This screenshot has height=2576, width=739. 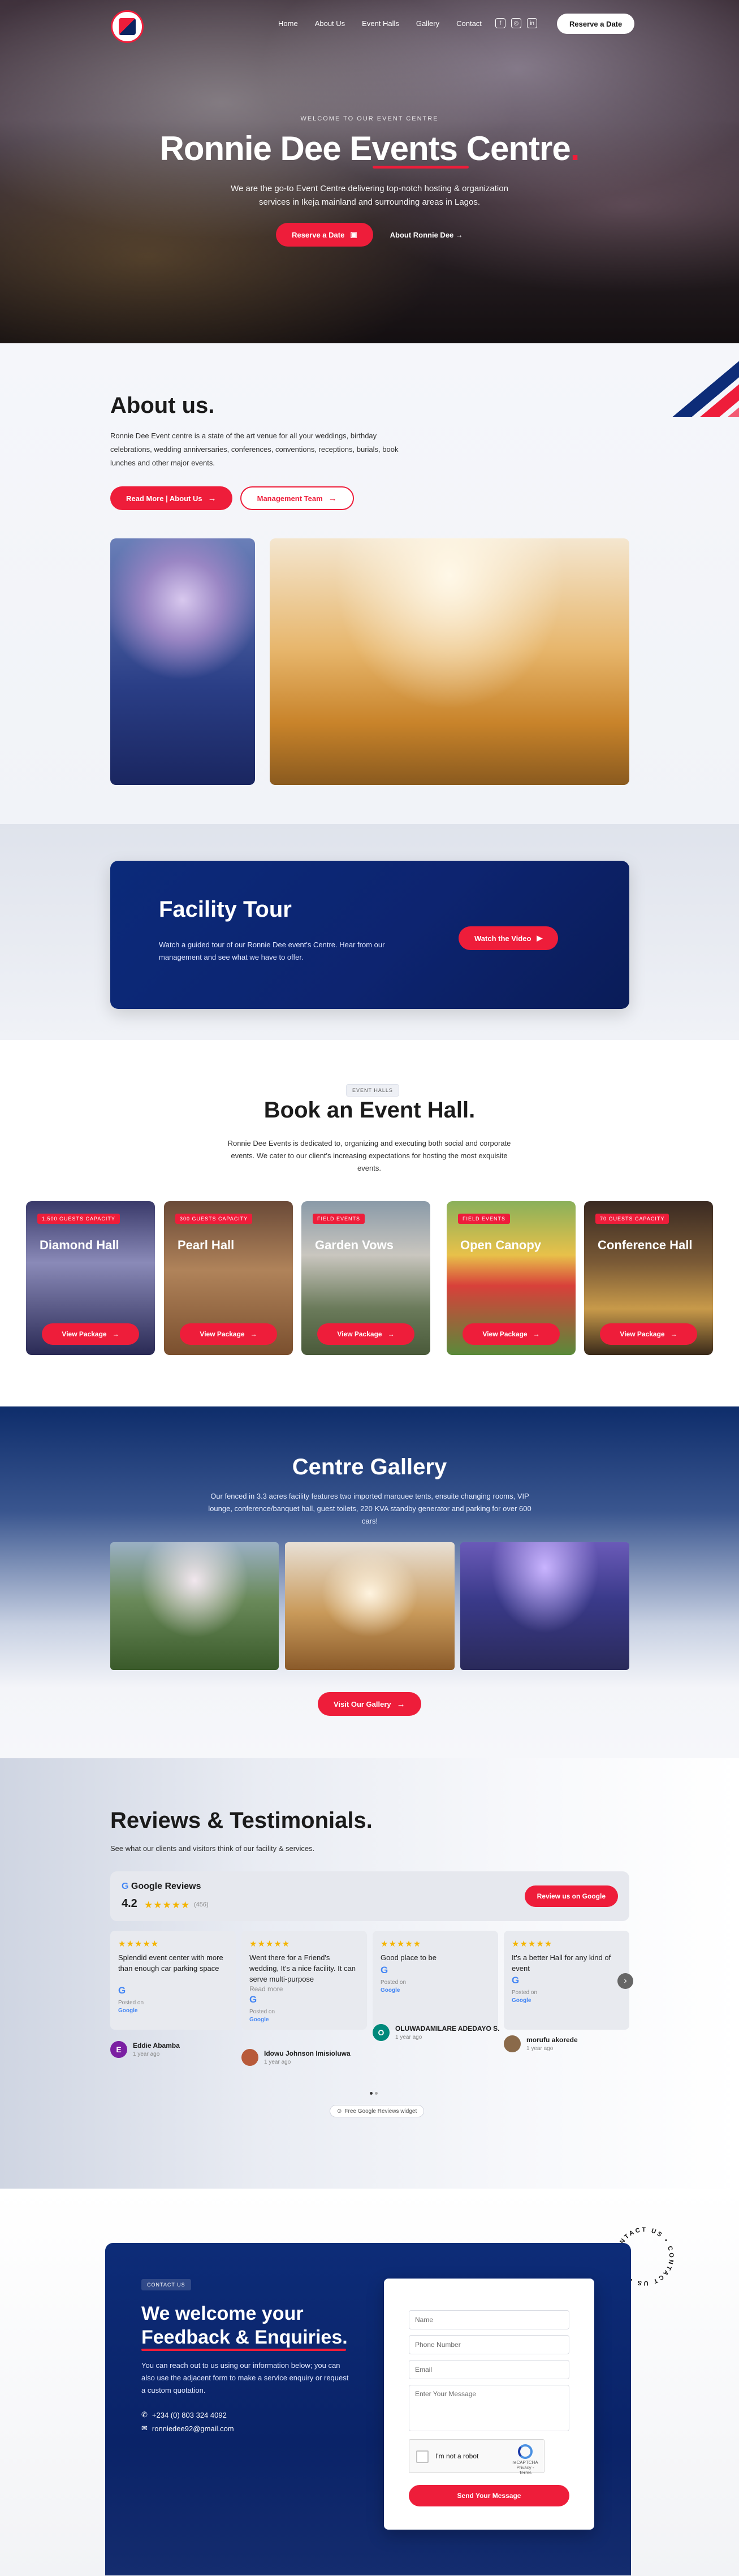 I want to click on send-message-button: Send Your Message, so click(x=489, y=2495).